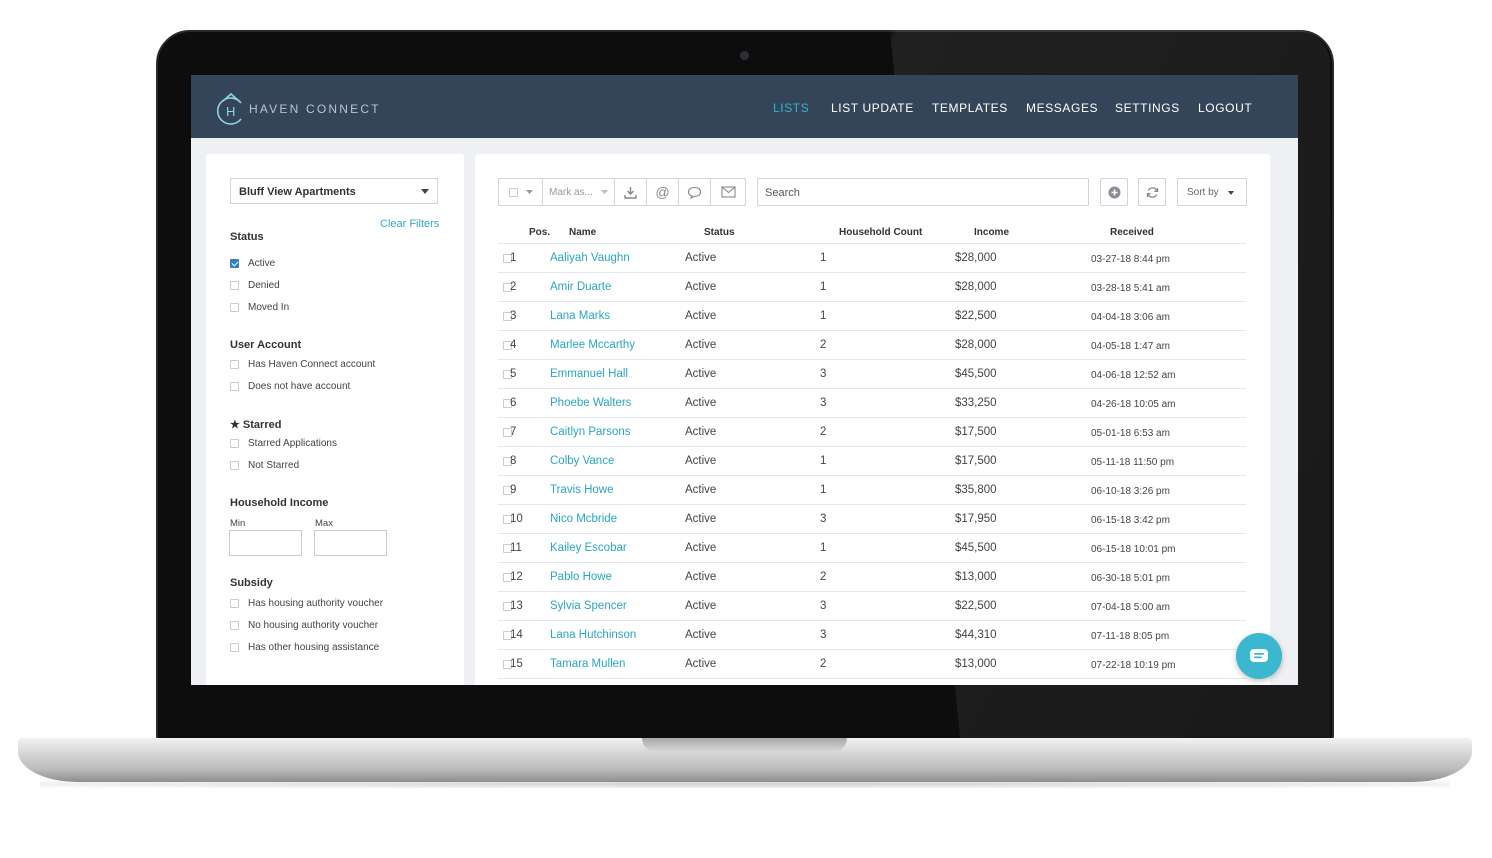 This screenshot has width=1492, height=858. Describe the element at coordinates (880, 232) in the screenshot. I see `col-header-household-count: Household Count` at that location.